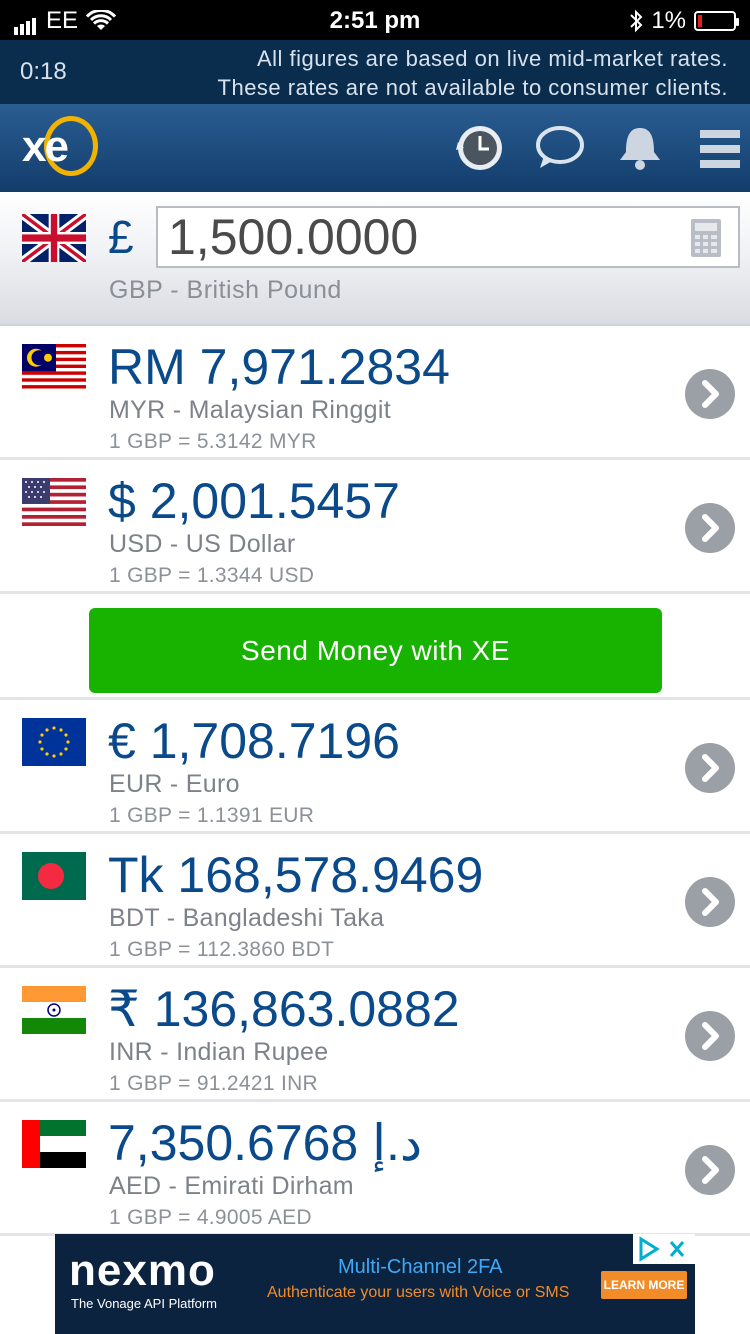 The height and width of the screenshot is (1334, 750). I want to click on battery-percent: 1%, so click(668, 20).